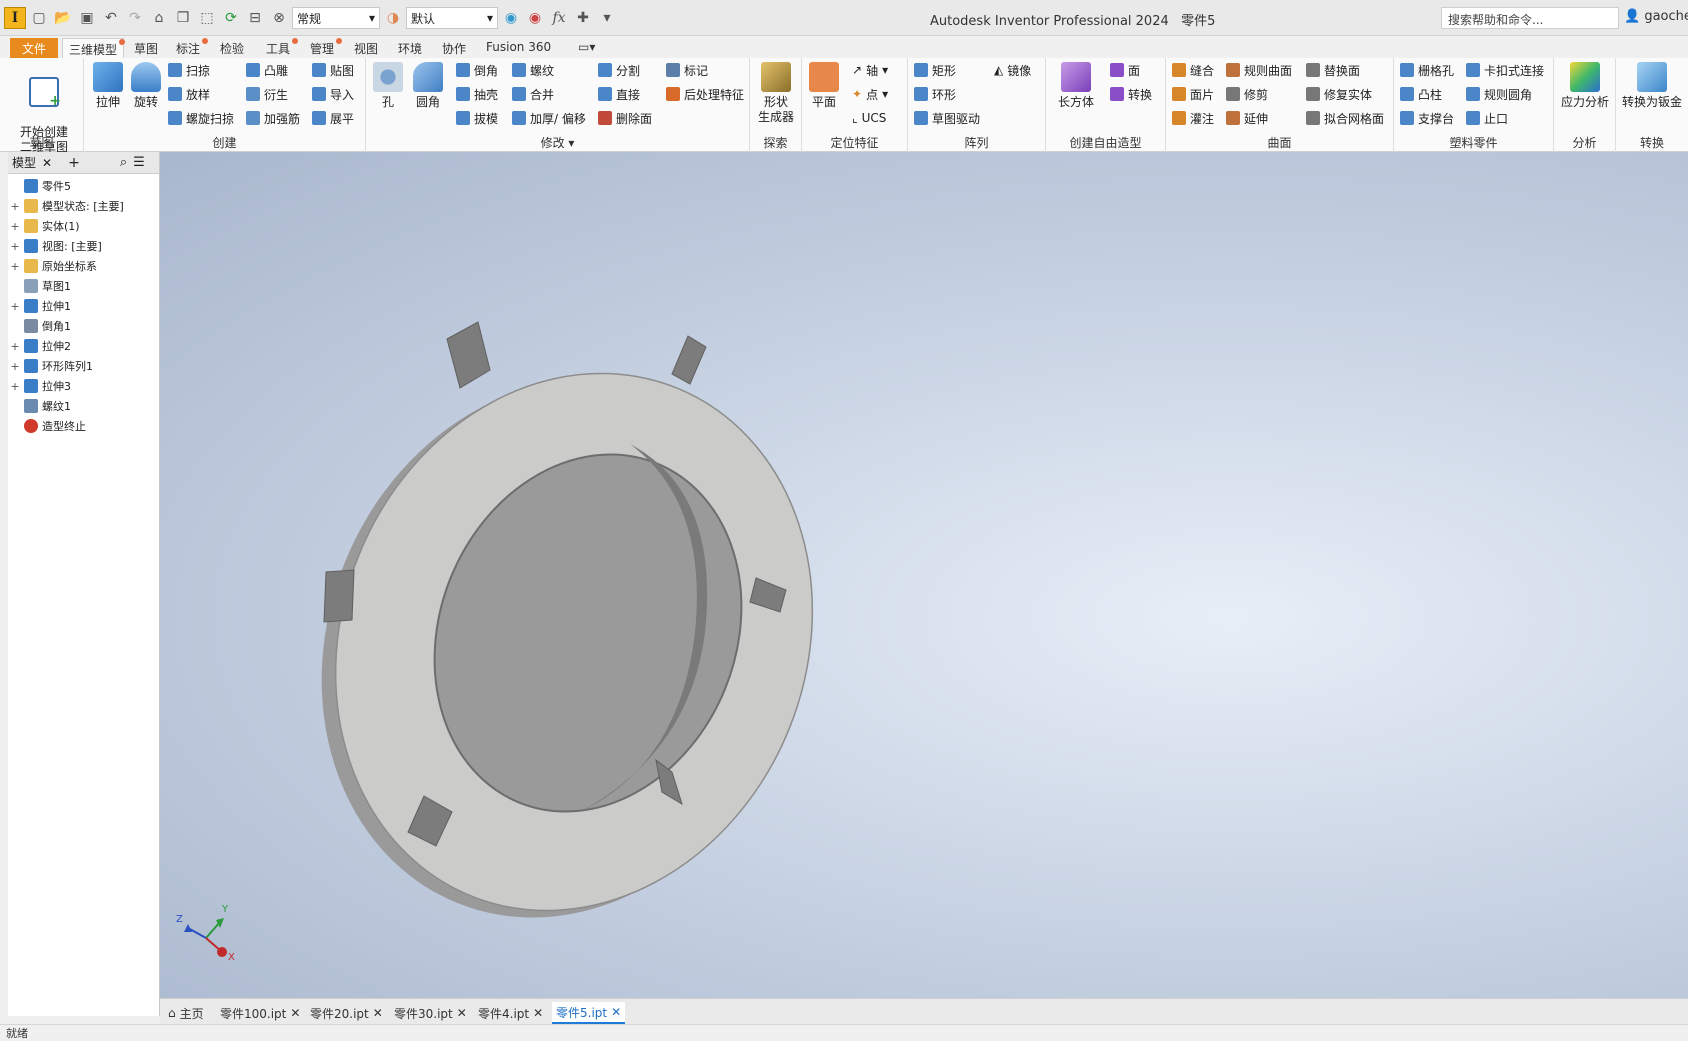 The image size is (1688, 1041). I want to click on add-icon: ✚, so click(583, 18).